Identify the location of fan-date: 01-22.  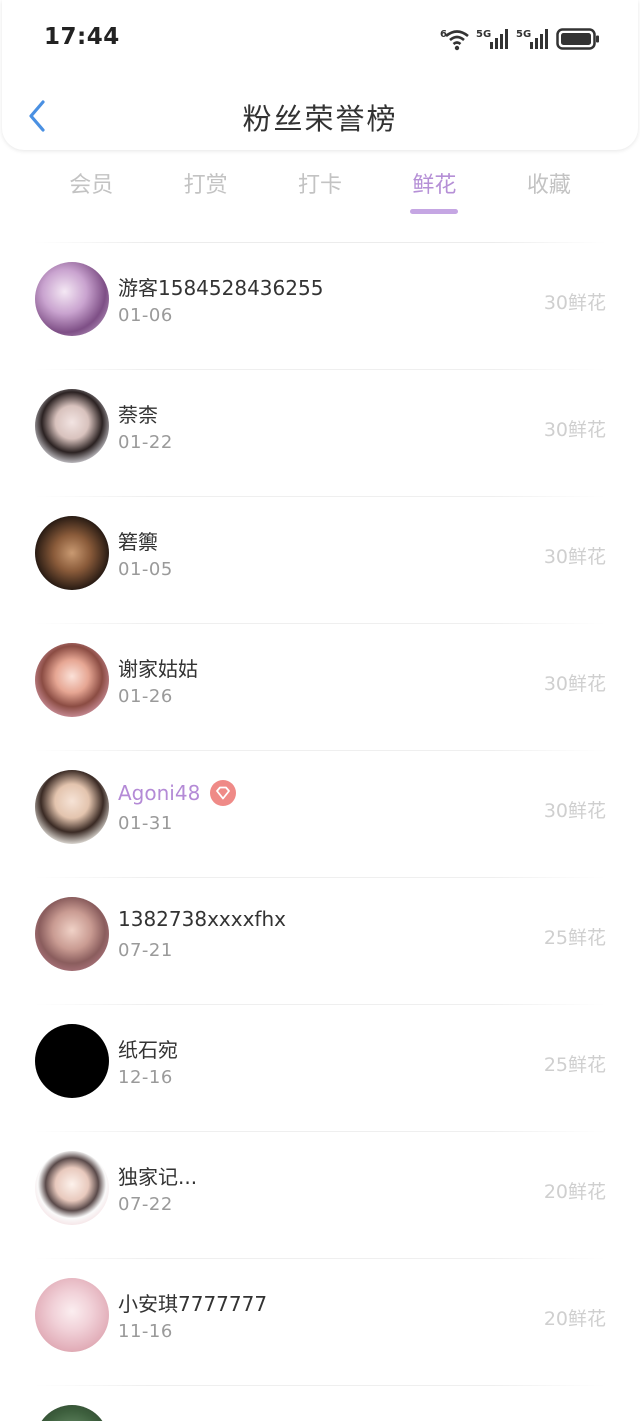
(145, 442).